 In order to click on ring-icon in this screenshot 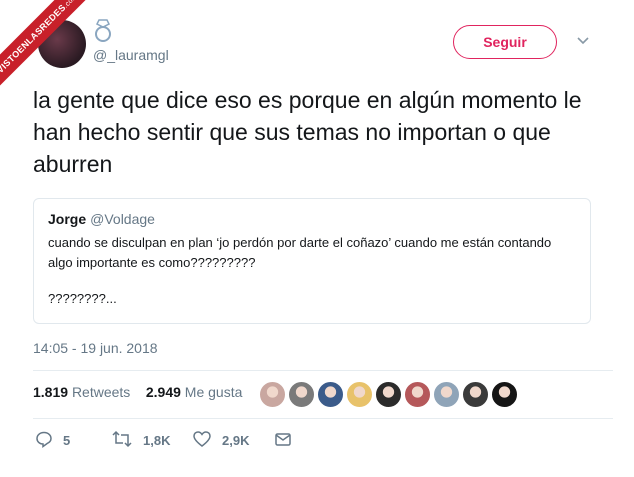, I will do `click(103, 30)`.